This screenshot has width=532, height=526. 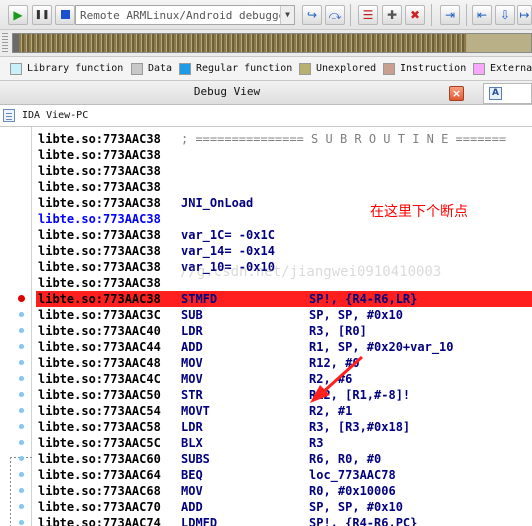 What do you see at coordinates (99, 379) in the screenshot?
I see `address: libte.so:773AAC4C` at bounding box center [99, 379].